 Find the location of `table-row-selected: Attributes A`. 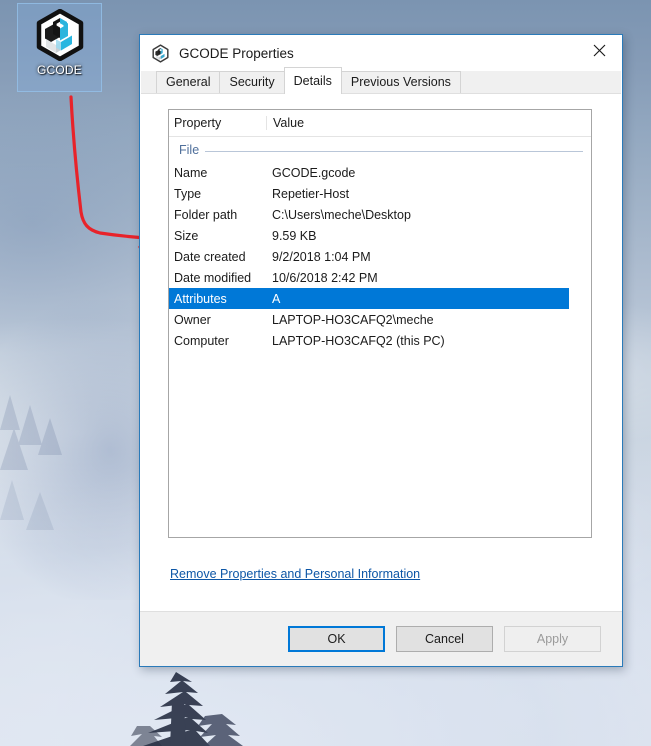

table-row-selected: Attributes A is located at coordinates (369, 298).